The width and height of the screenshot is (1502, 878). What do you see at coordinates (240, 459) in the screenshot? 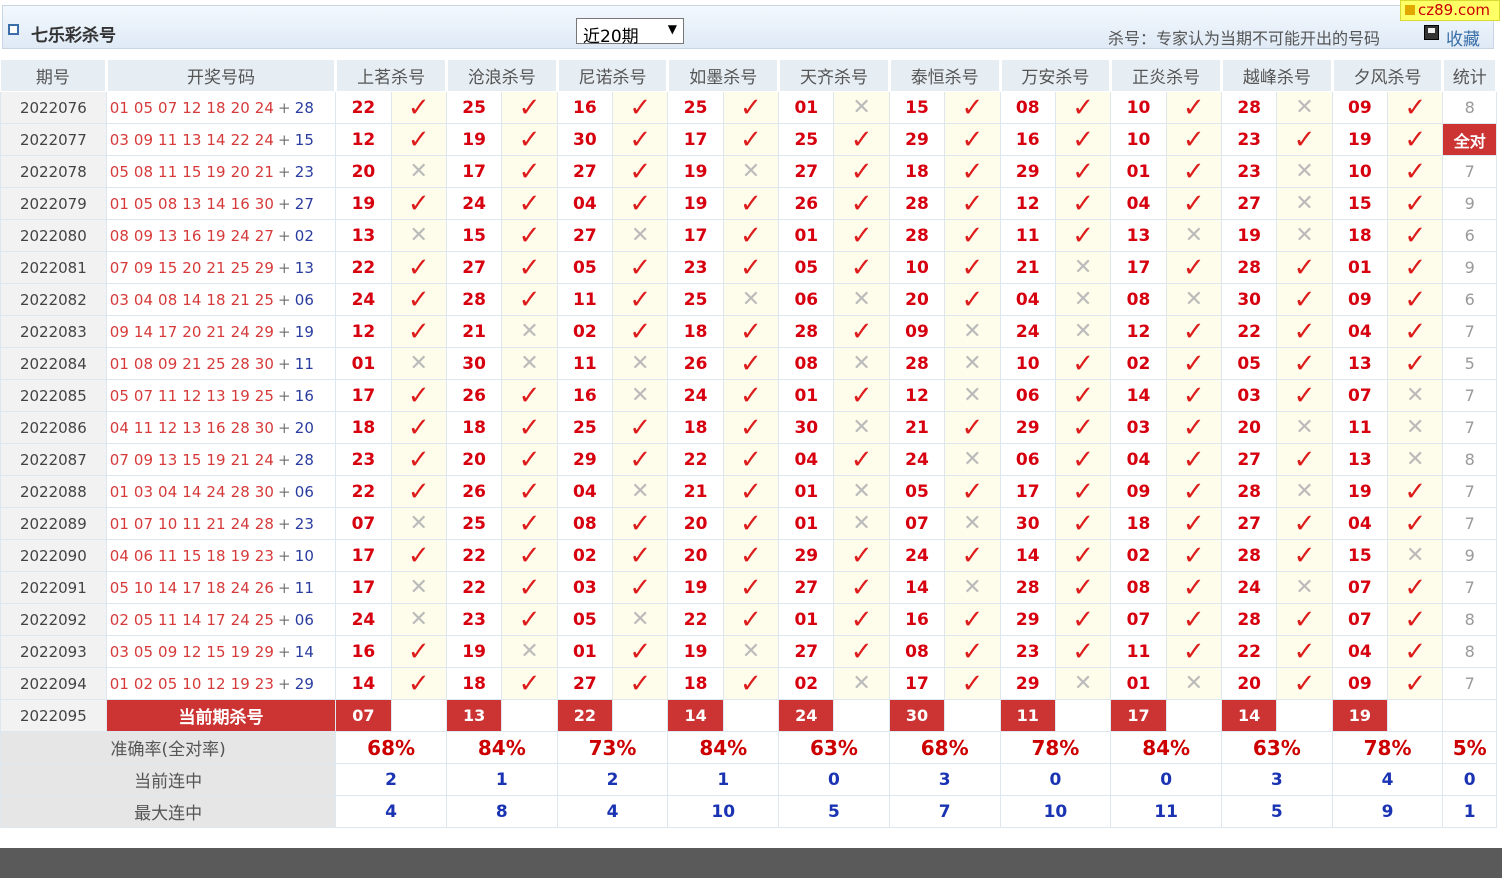
I see `draw-number: 21` at bounding box center [240, 459].